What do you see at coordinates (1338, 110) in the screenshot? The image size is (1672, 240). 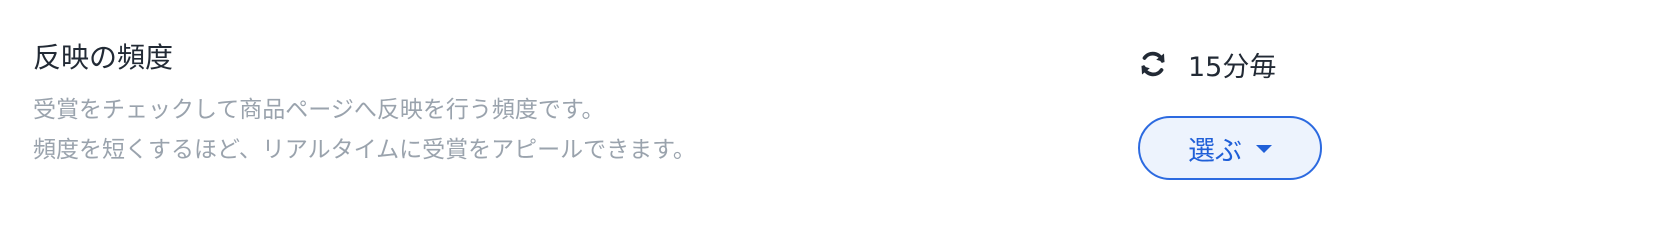 I see `setting-control: 15分毎 選ぶ` at bounding box center [1338, 110].